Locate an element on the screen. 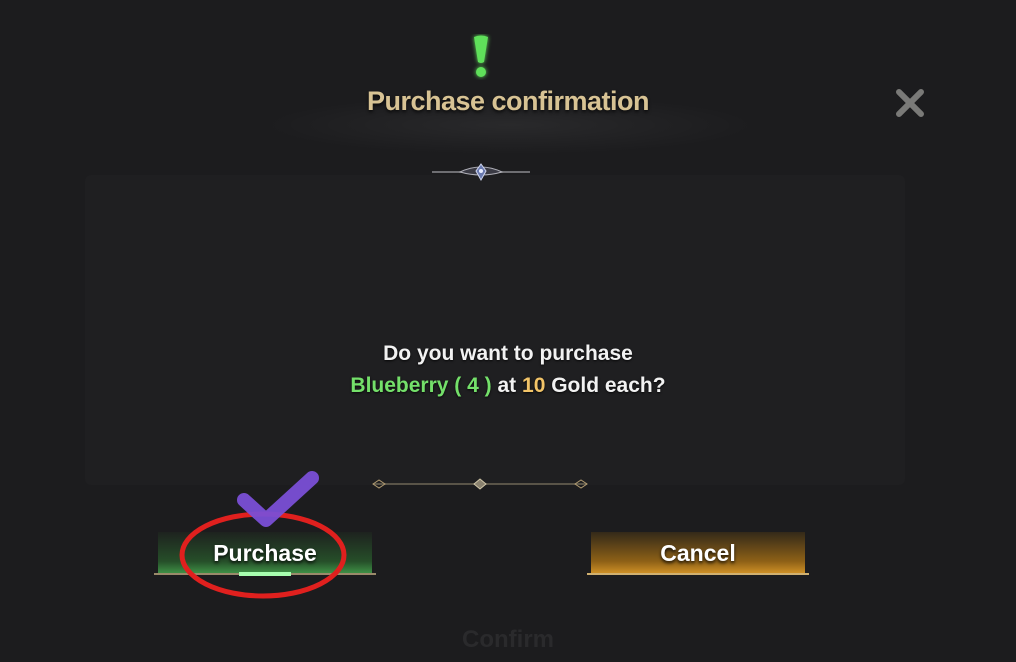  cancel-button: Cancel is located at coordinates (698, 553).